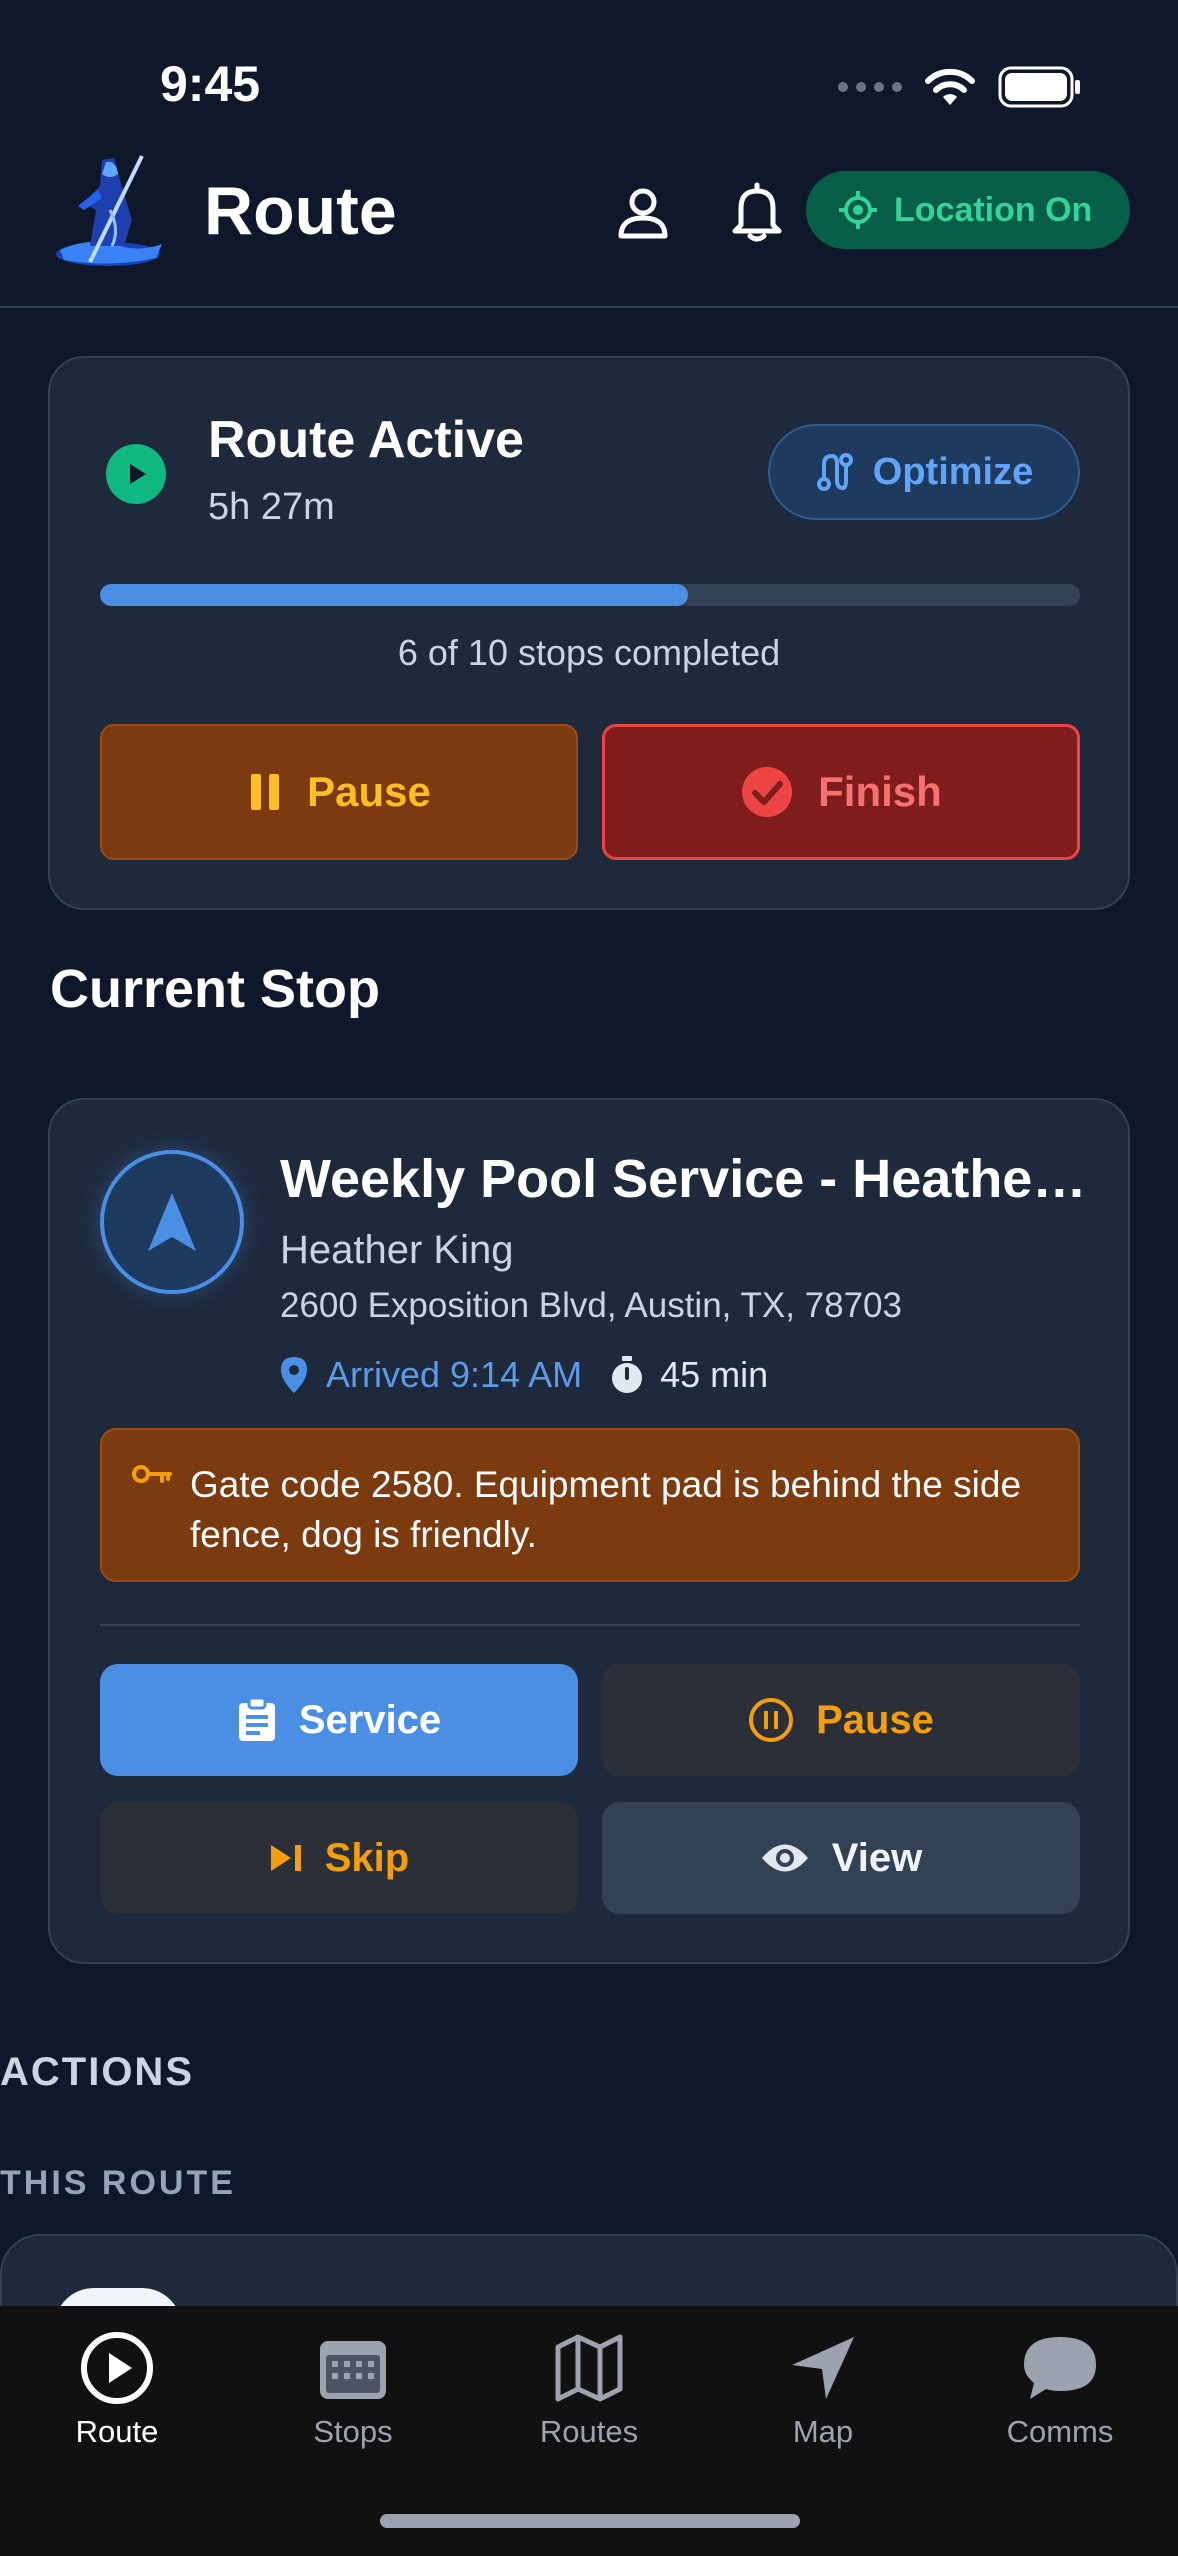 The height and width of the screenshot is (2556, 1178). Describe the element at coordinates (294, 1375) in the screenshot. I see `map-pin-icon` at that location.